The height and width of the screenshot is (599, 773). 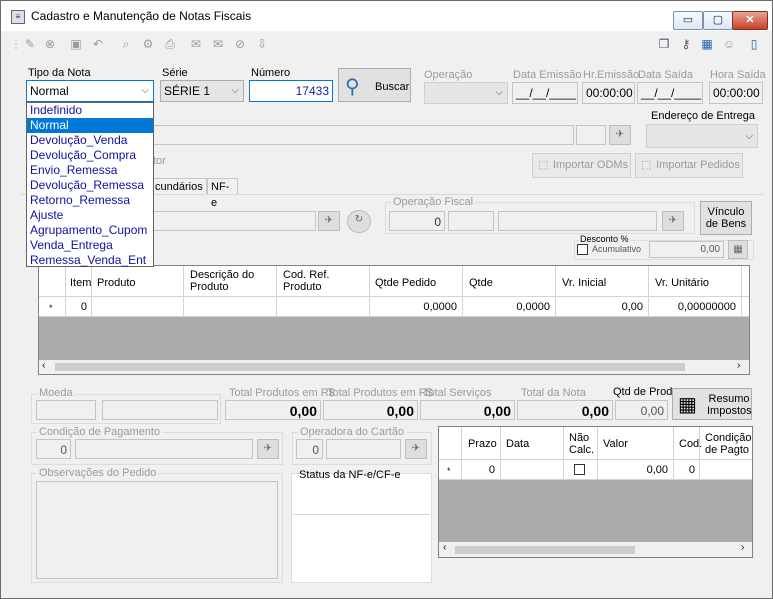 I want to click on save-icon: ▣, so click(x=76, y=44).